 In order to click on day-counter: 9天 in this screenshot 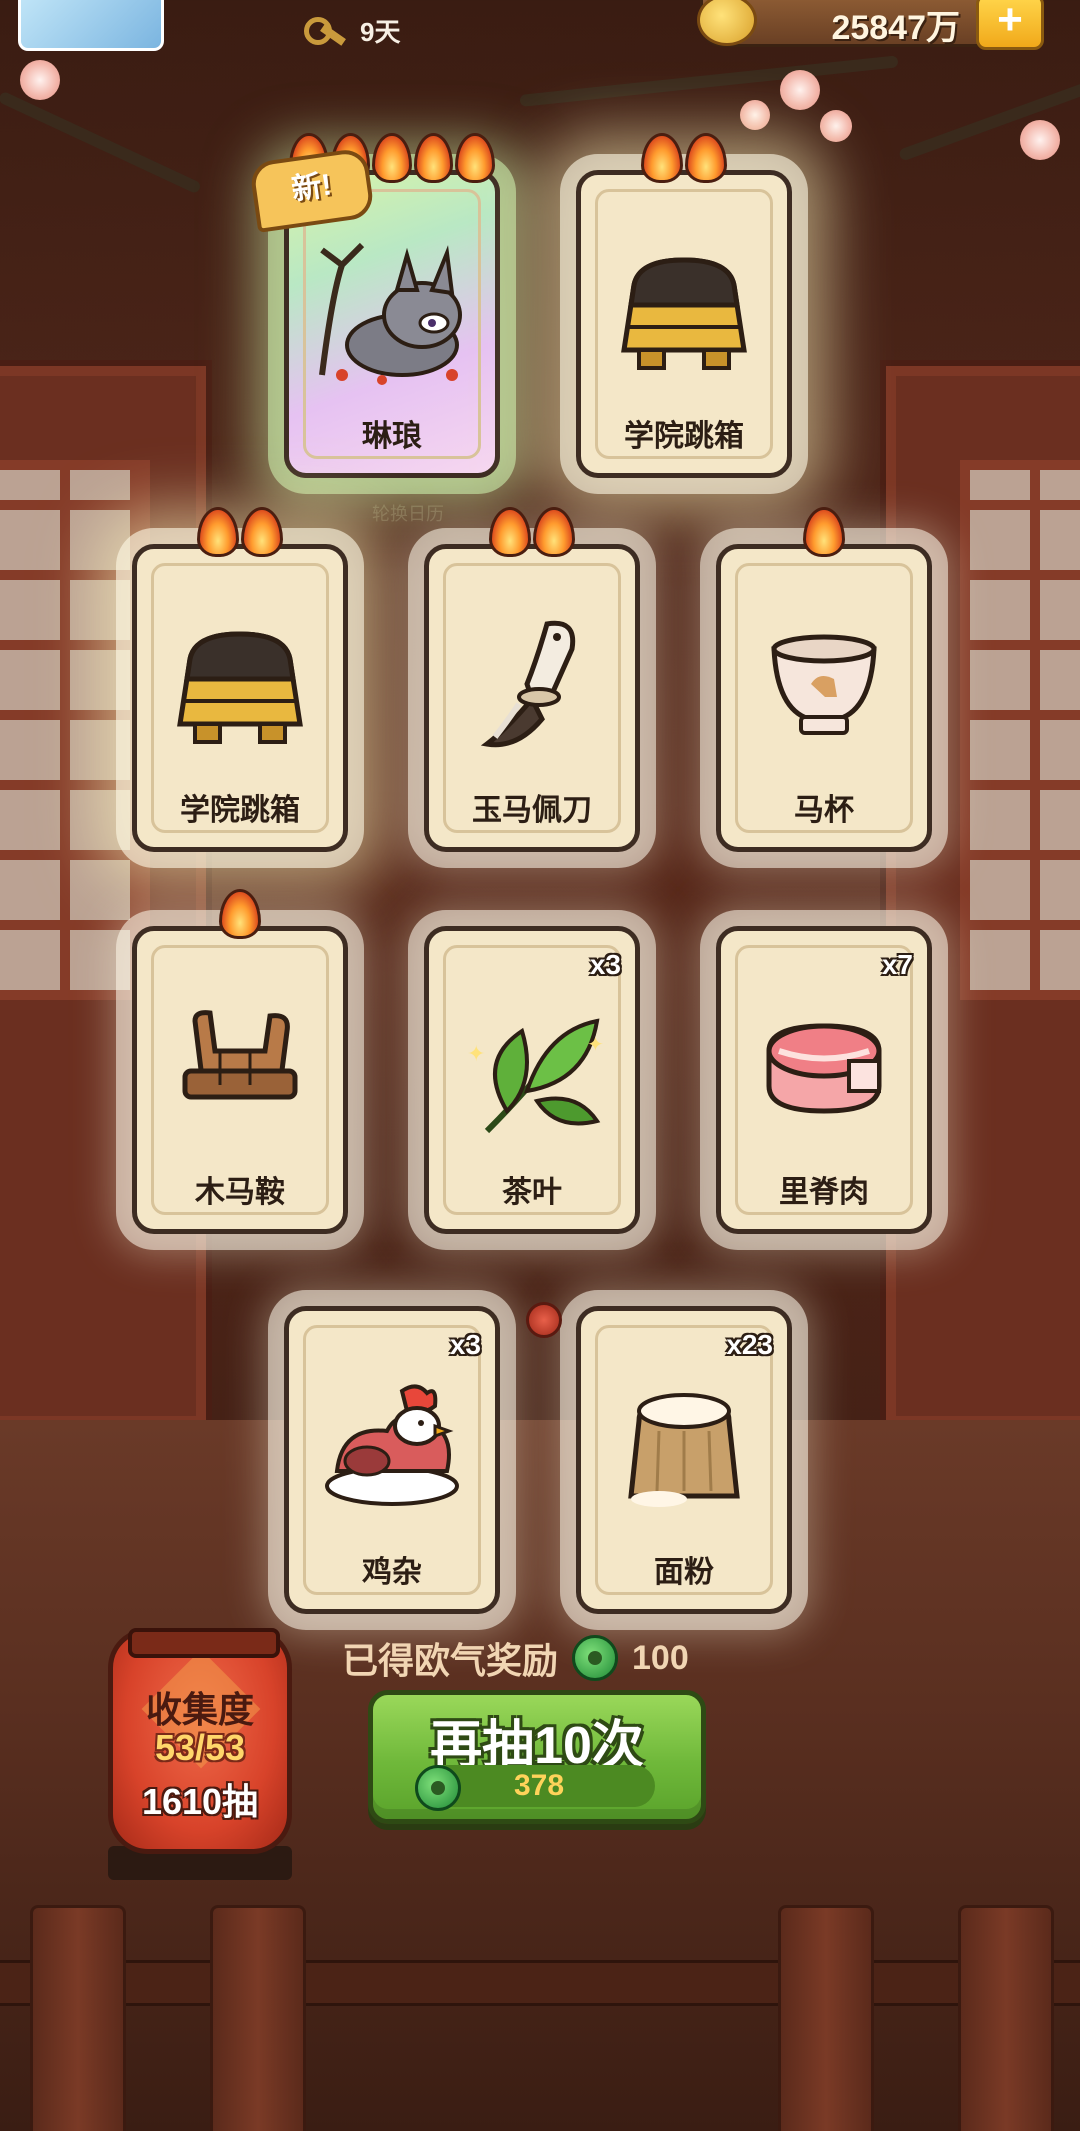, I will do `click(350, 30)`.